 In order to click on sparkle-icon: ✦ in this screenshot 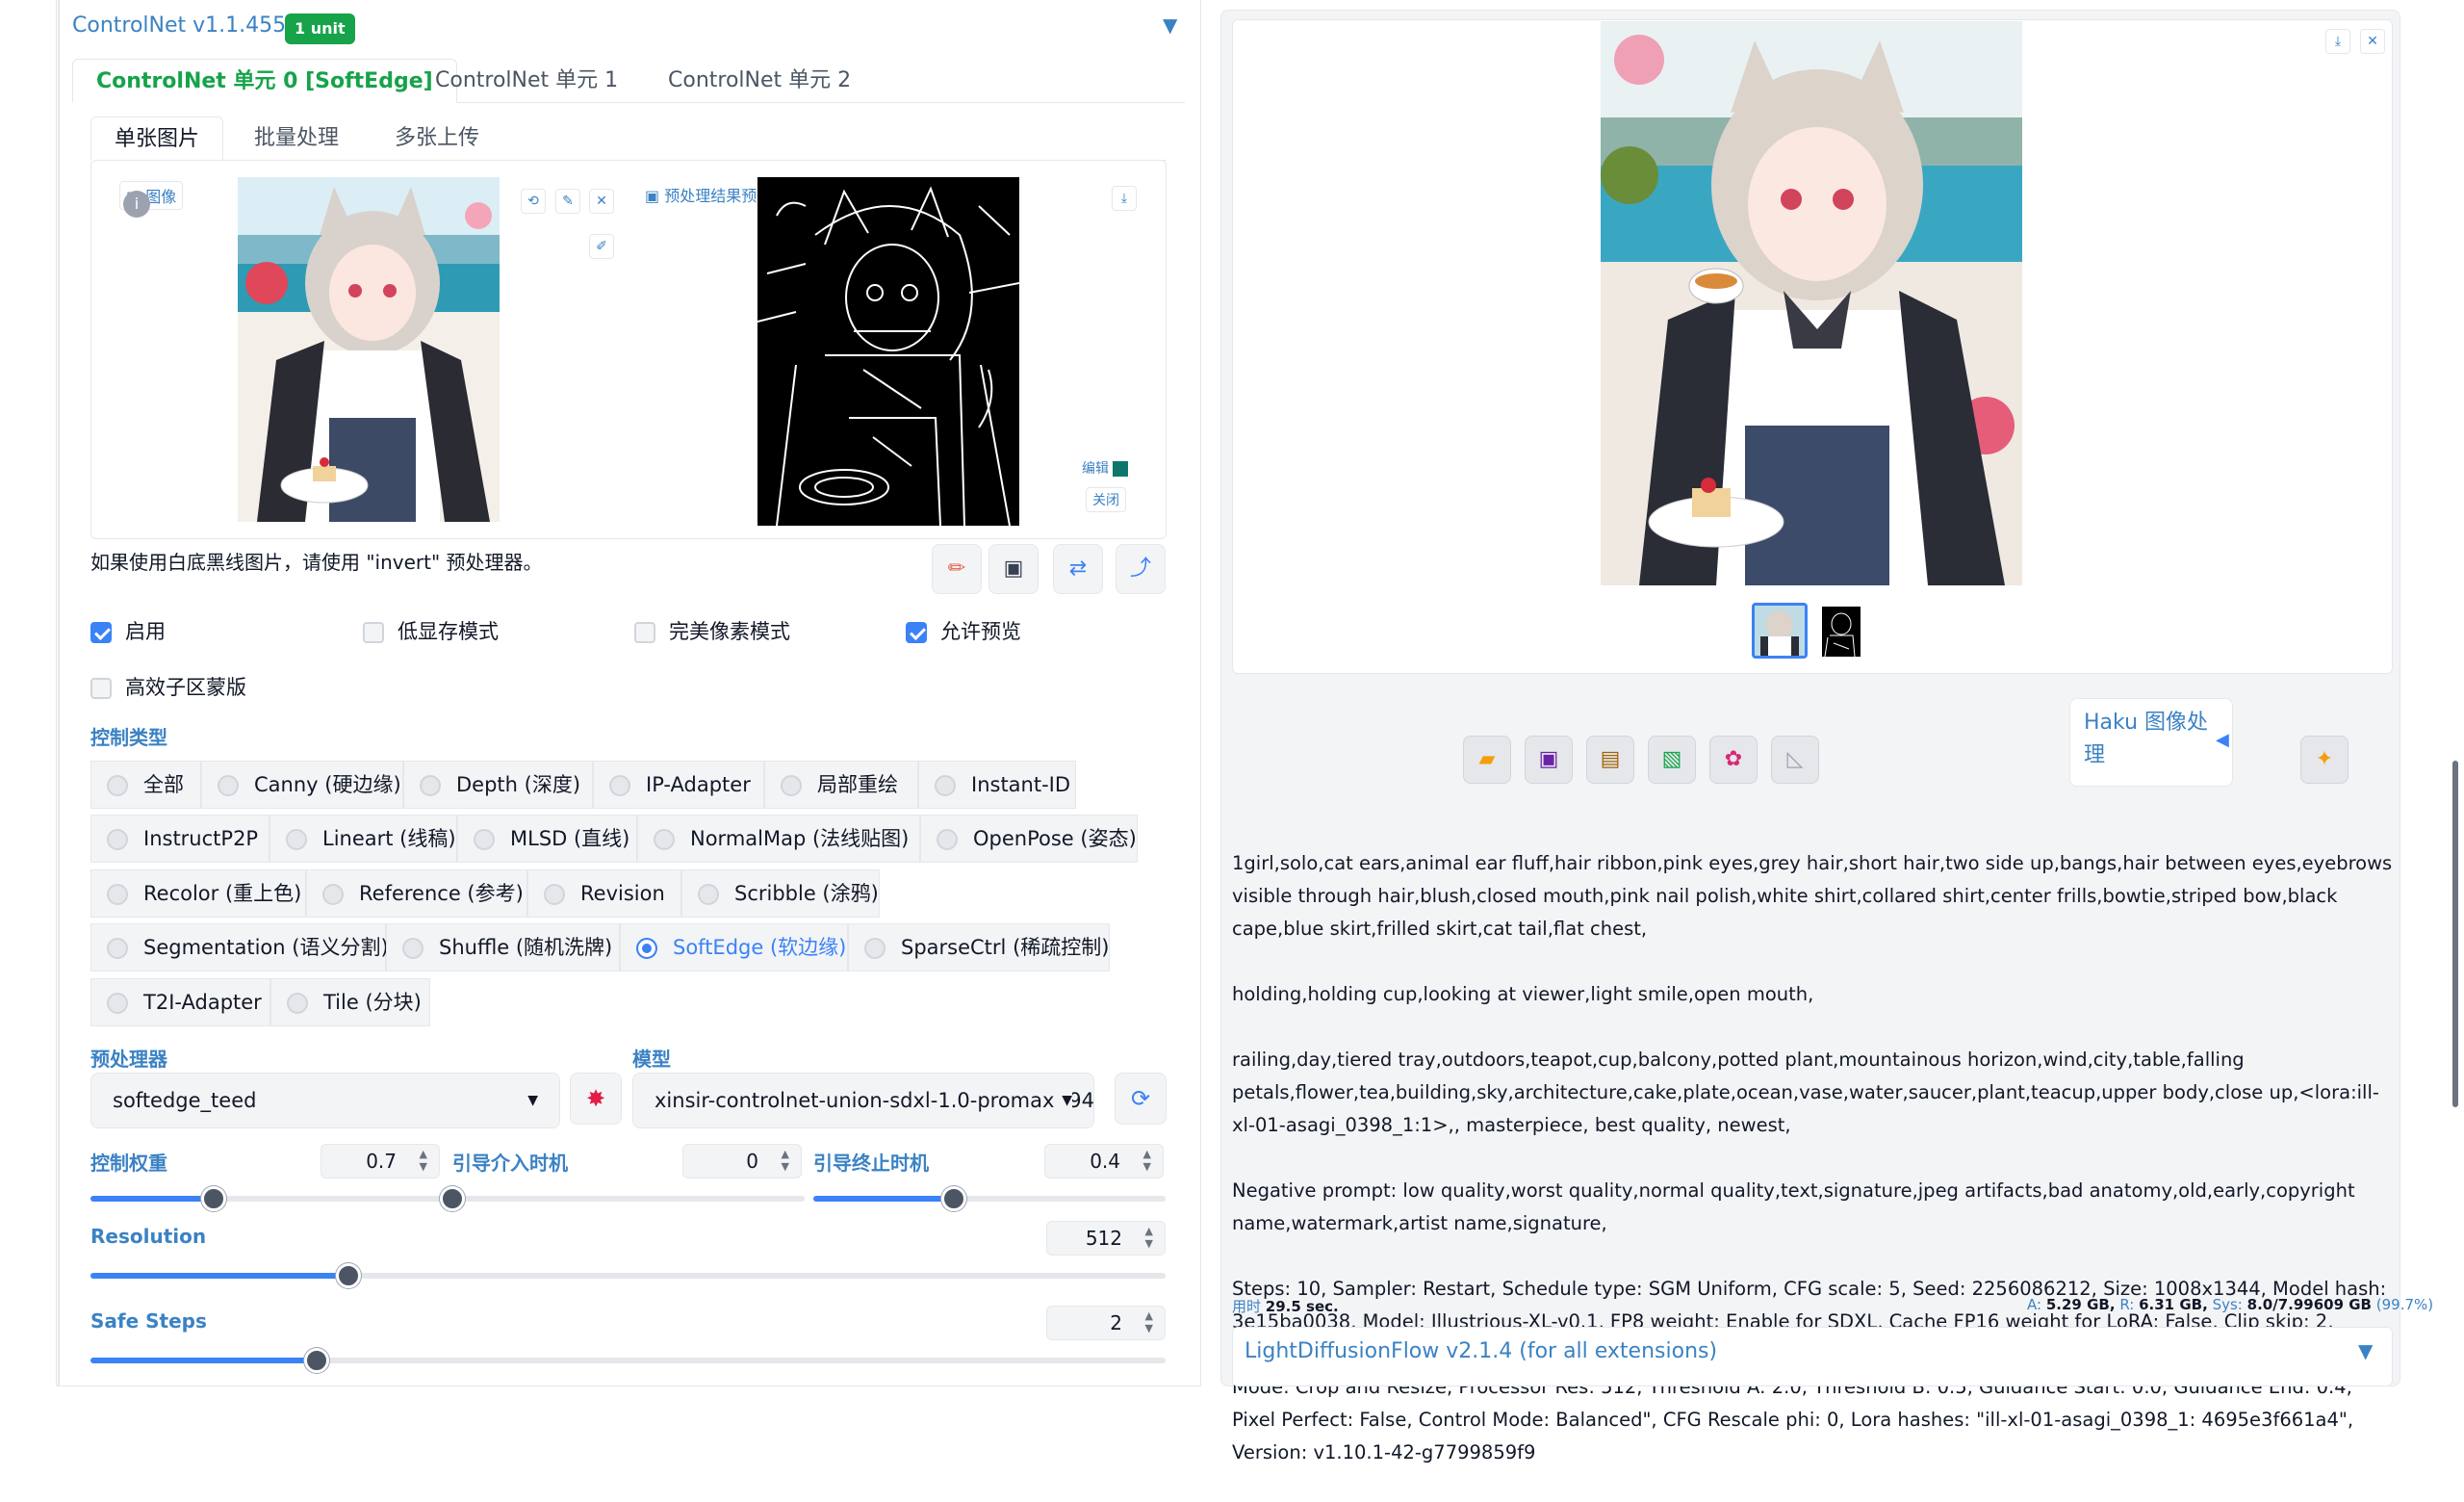, I will do `click(2324, 760)`.